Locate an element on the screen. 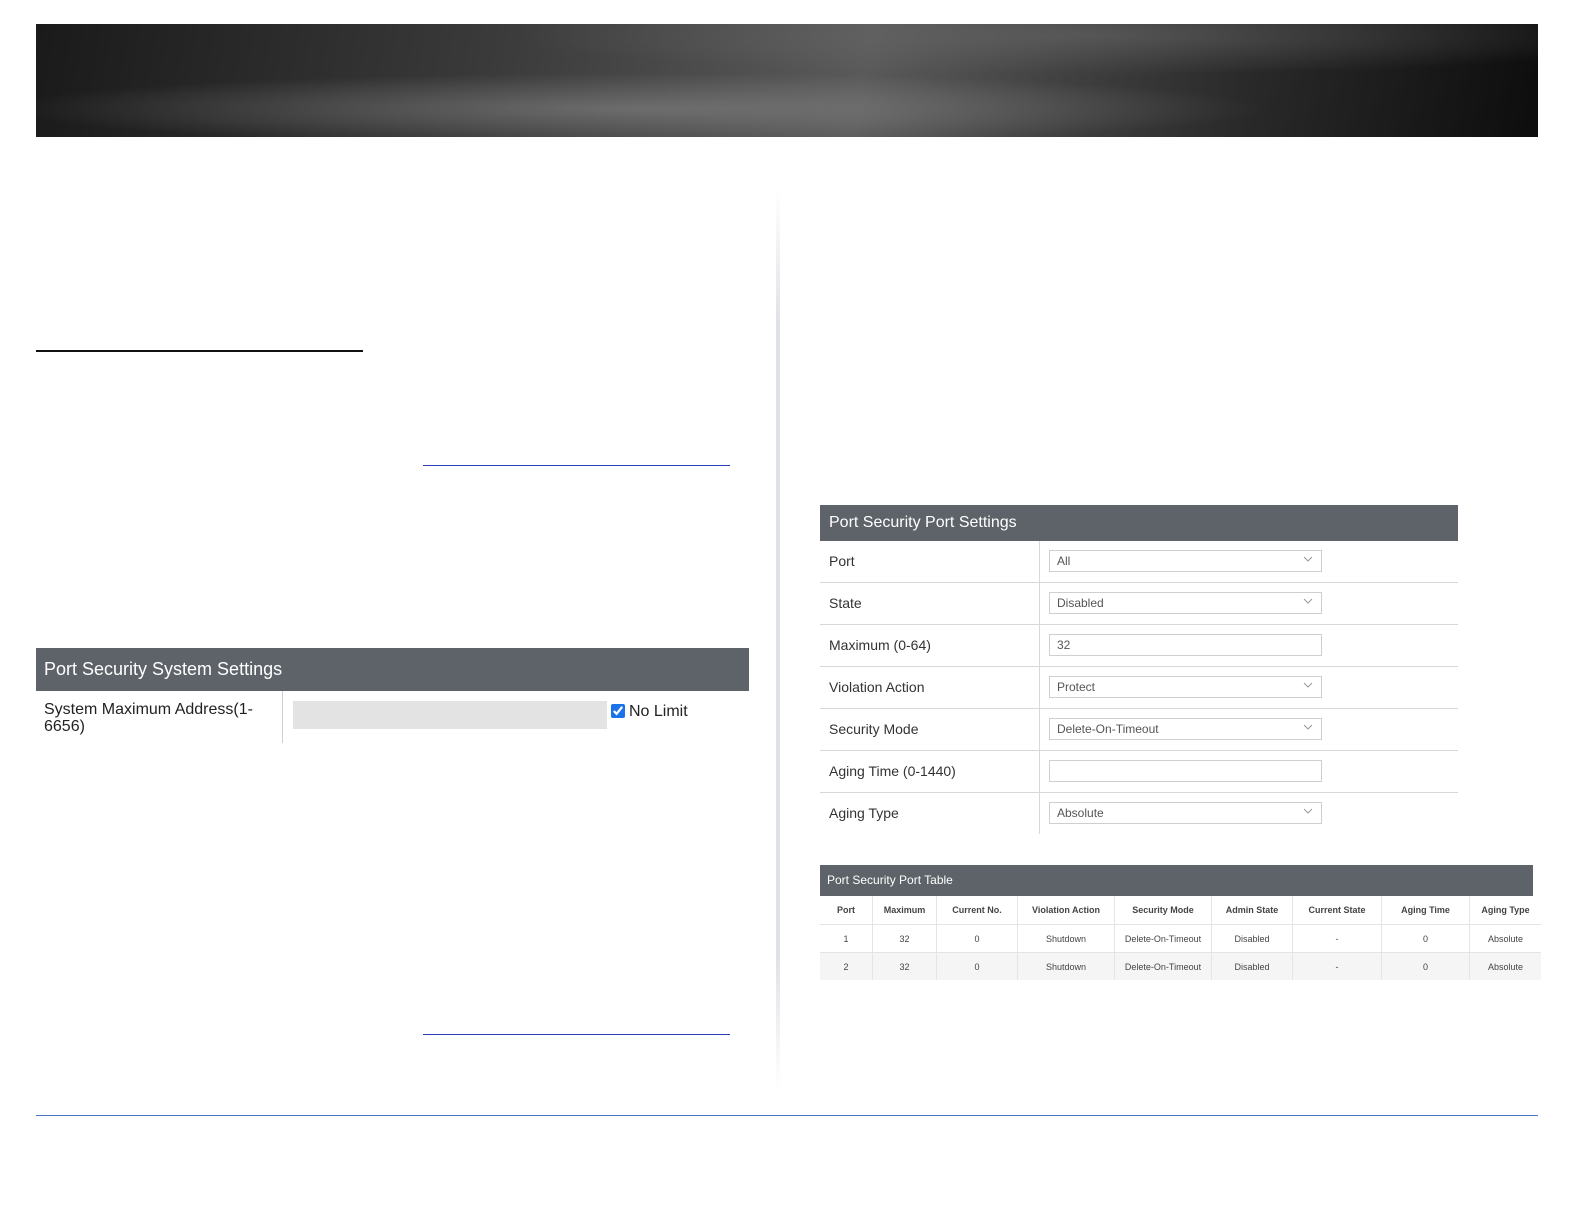 The height and width of the screenshot is (1224, 1584). maximum-0-64-input: 32 is located at coordinates (1185, 645).